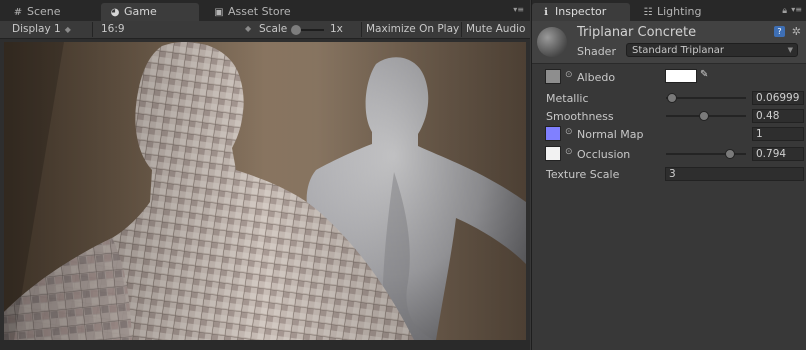  Describe the element at coordinates (784, 11) in the screenshot. I see `lock-icon: 🔒︎` at that location.